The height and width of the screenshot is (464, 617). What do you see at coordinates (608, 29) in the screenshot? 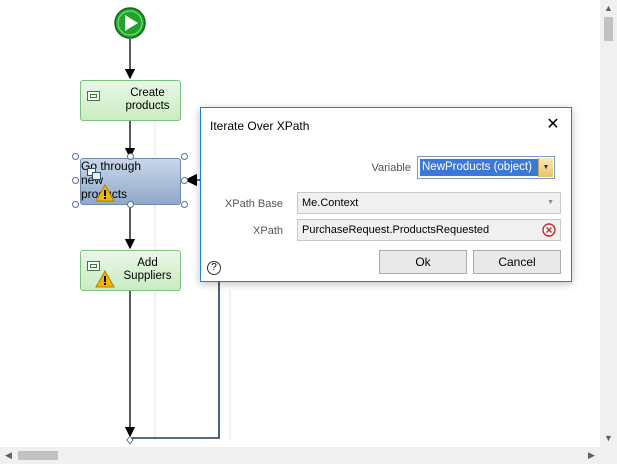
I see `vertical-scroll-thumb` at bounding box center [608, 29].